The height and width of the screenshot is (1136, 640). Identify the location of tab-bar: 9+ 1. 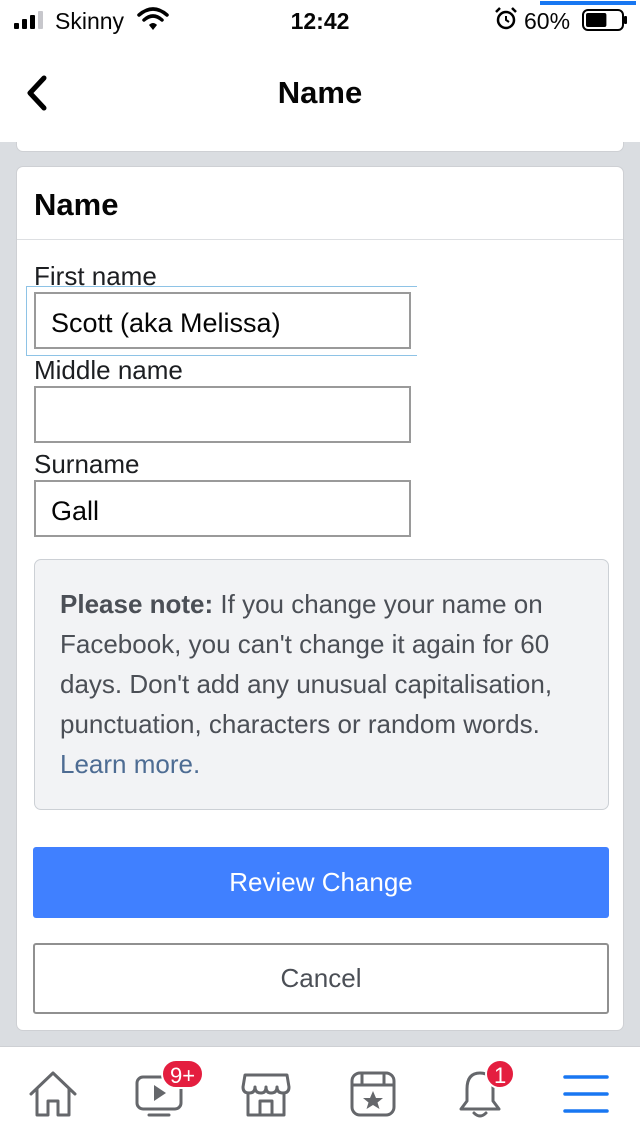
(320, 1091).